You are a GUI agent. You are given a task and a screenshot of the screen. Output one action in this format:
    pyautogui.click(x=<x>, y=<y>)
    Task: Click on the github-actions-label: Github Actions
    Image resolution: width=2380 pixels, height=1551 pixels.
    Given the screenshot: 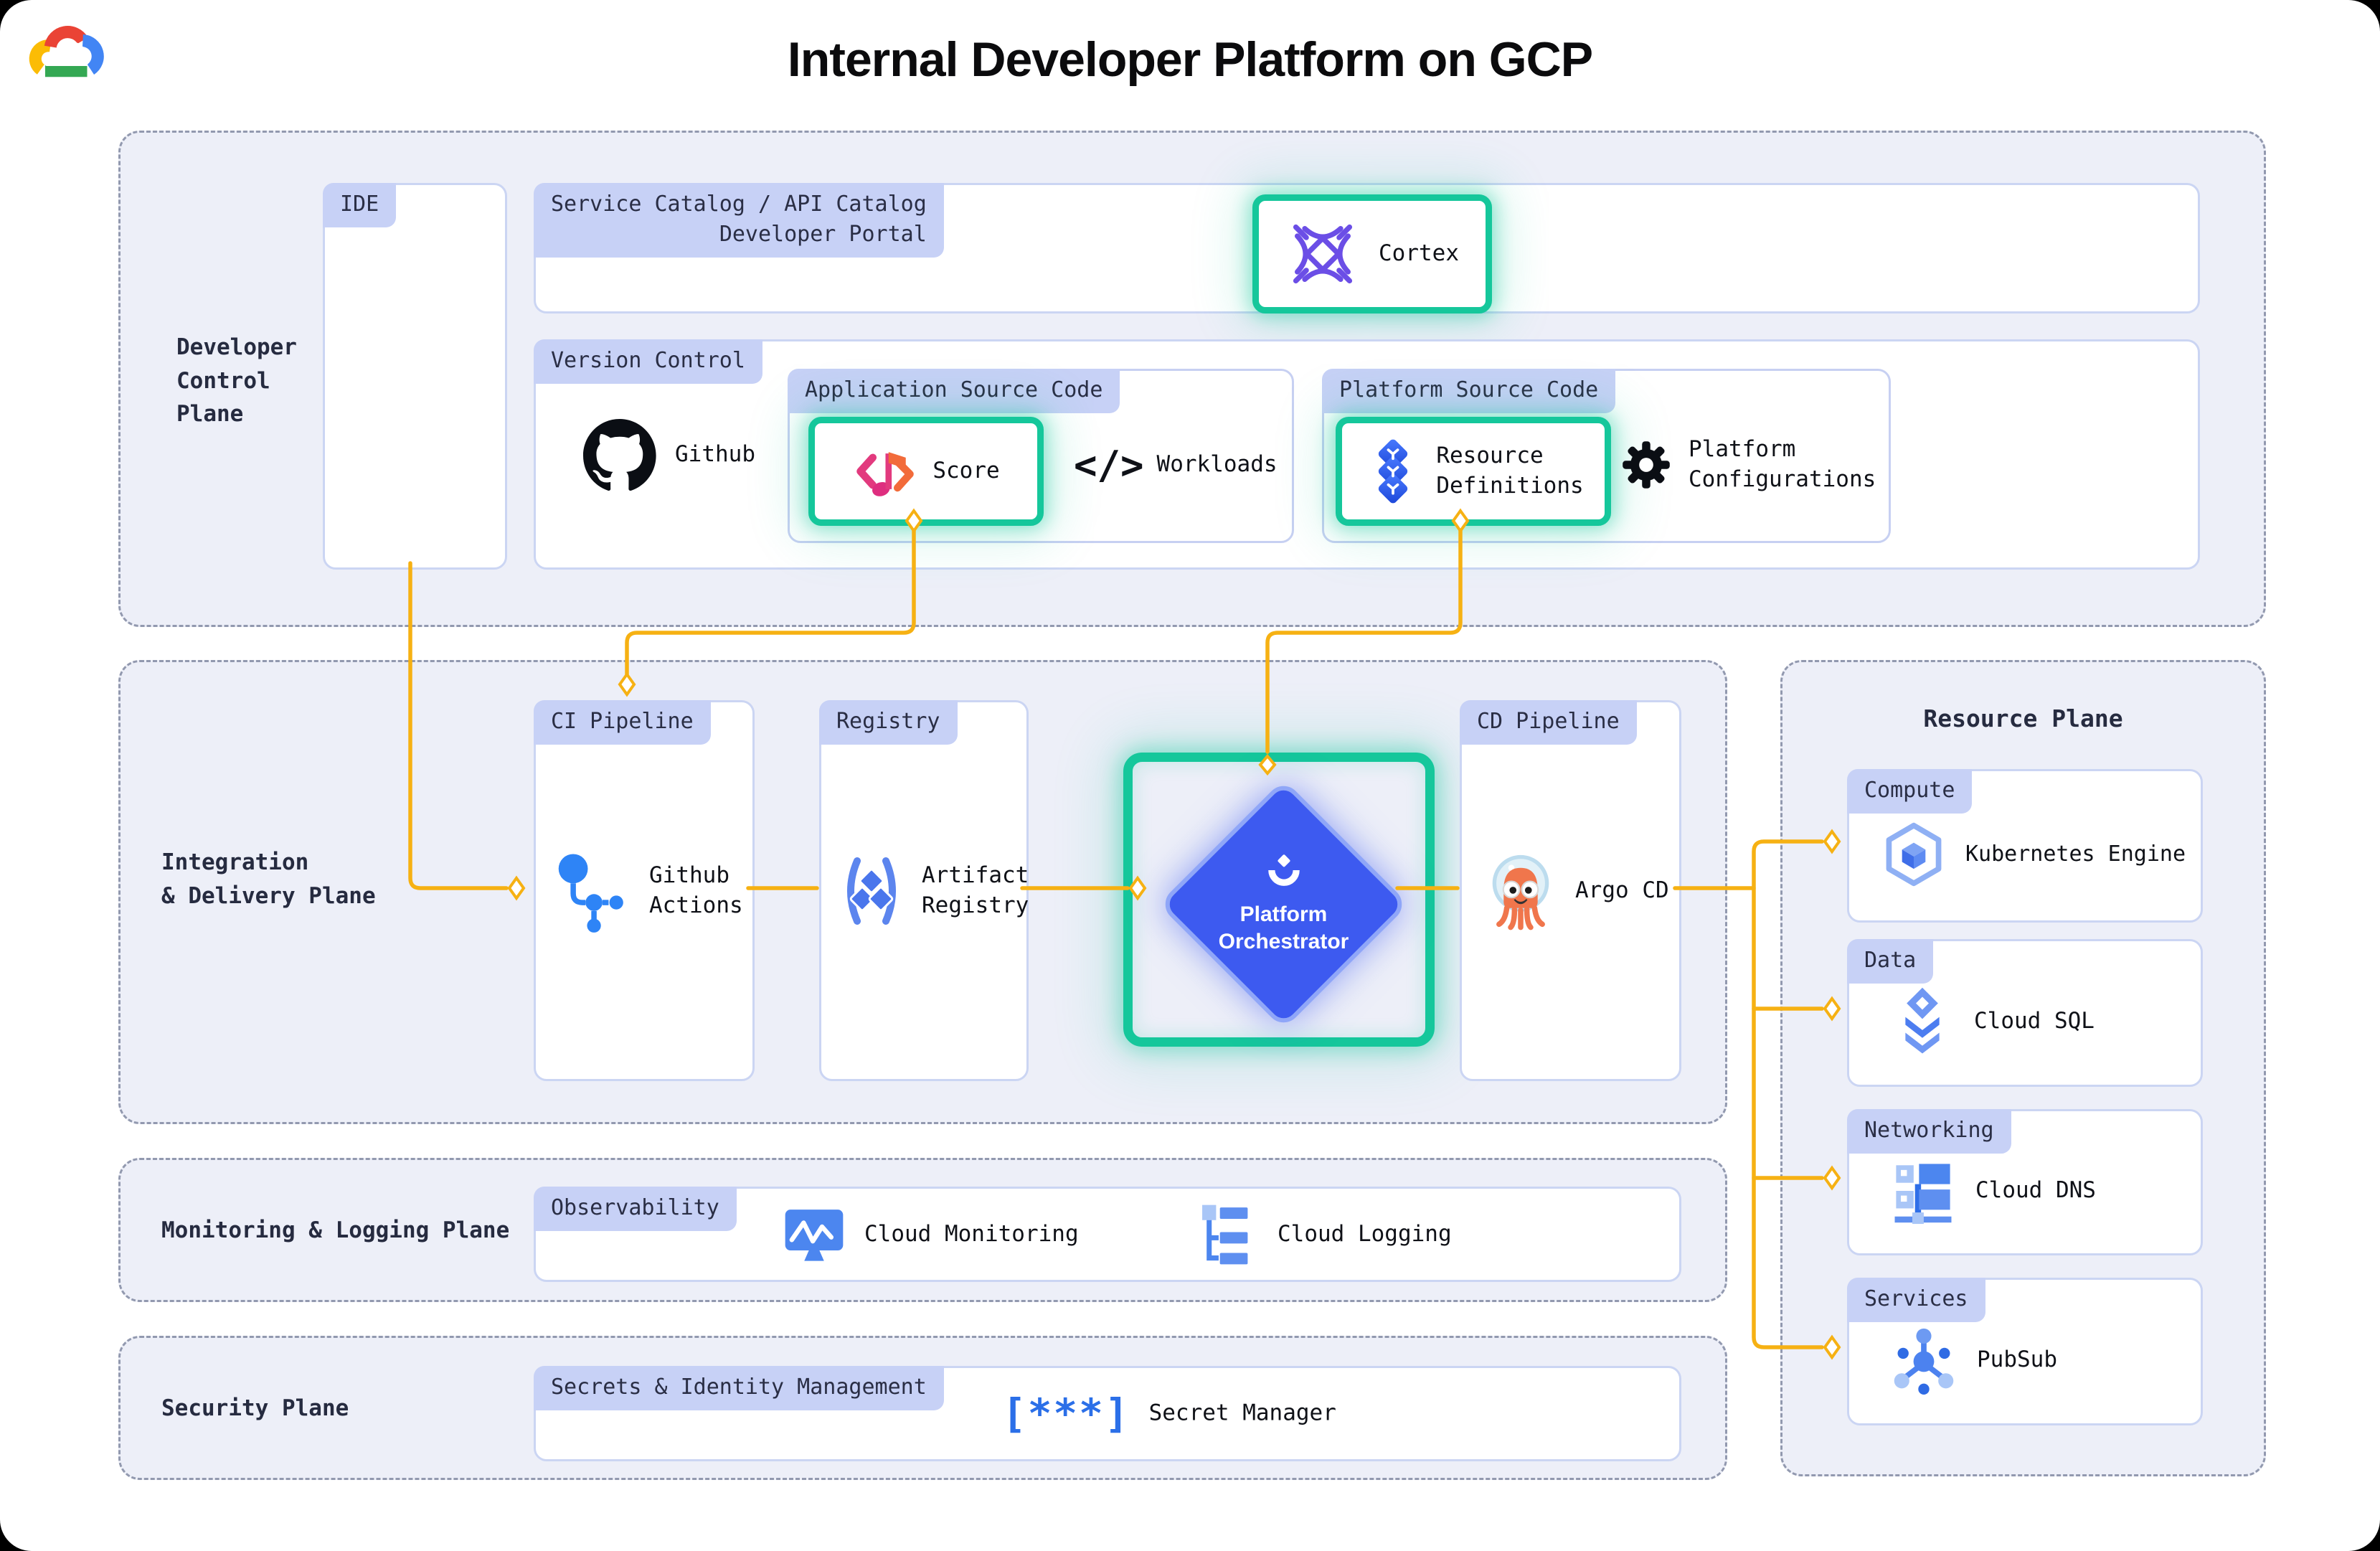 What is the action you would take?
    pyautogui.click(x=696, y=890)
    